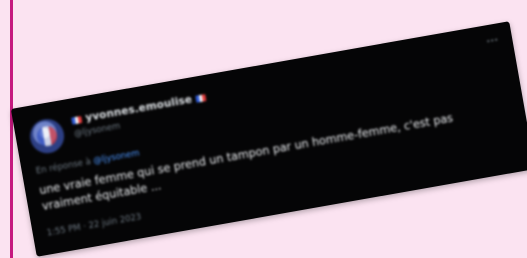 The height and width of the screenshot is (258, 527). I want to click on reply-prefix: En réponse à, so click(63, 167).